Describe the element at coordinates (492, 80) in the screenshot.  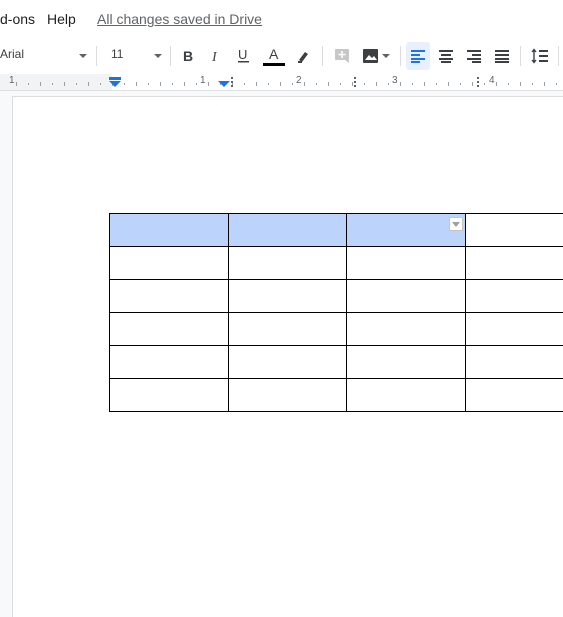
I see `ruler-number: 4` at that location.